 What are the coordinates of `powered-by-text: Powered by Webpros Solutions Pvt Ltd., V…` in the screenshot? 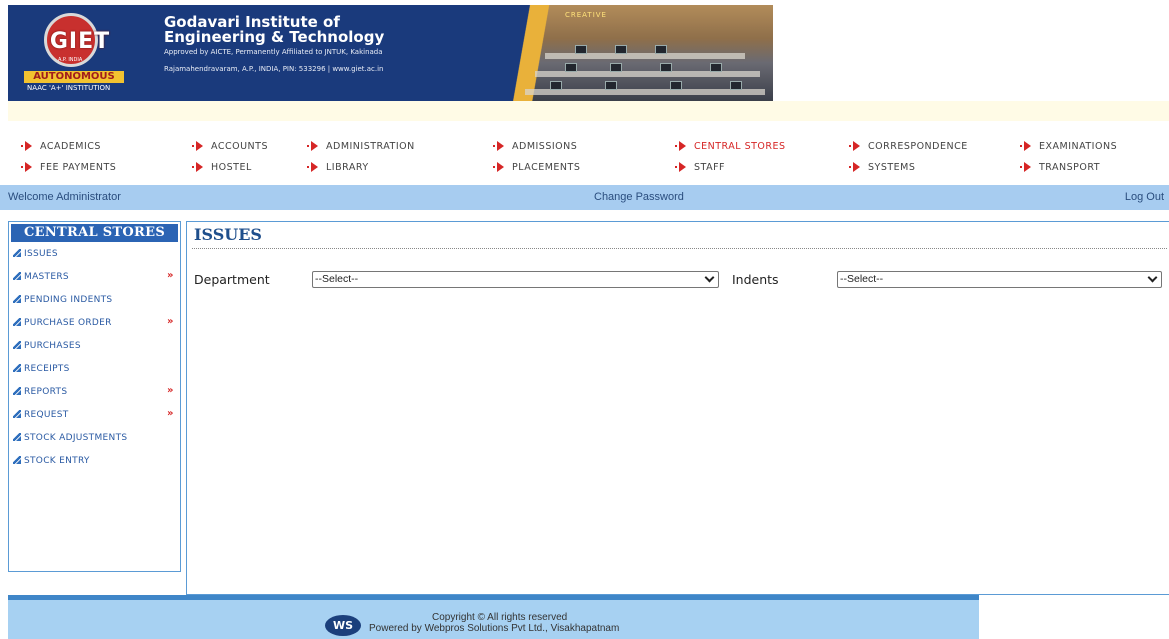 It's located at (494, 628).